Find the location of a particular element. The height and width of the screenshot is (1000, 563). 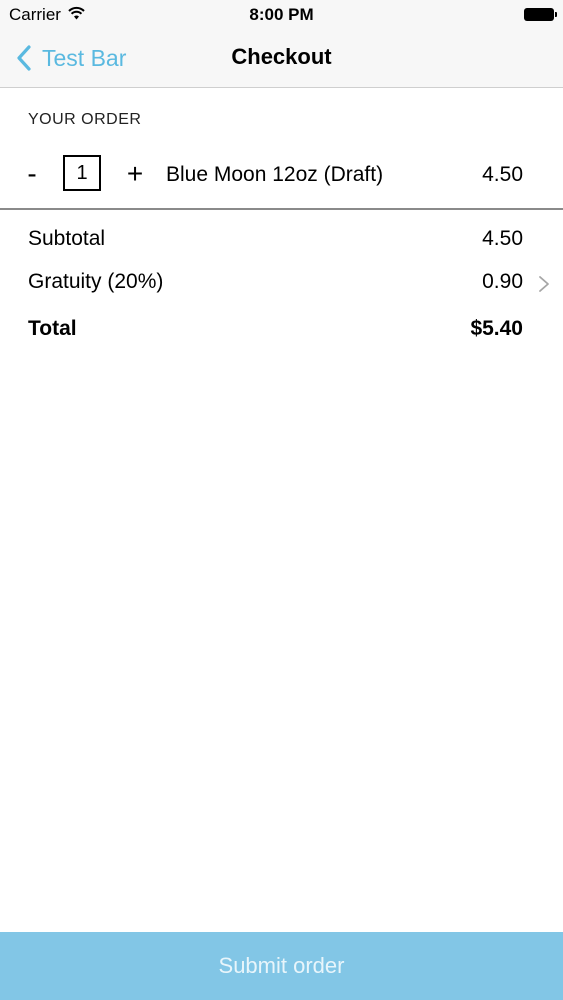

item-name: Blue Moon 12oz (Draft) is located at coordinates (275, 174).